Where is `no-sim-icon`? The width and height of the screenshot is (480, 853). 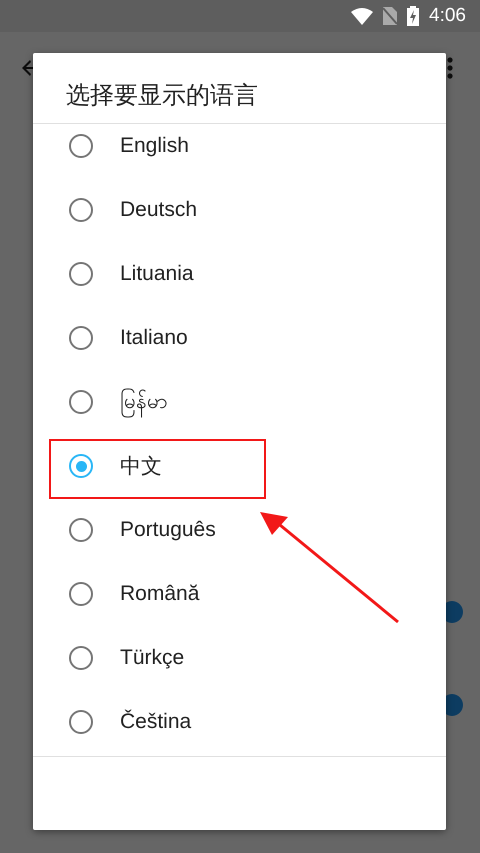 no-sim-icon is located at coordinates (390, 16).